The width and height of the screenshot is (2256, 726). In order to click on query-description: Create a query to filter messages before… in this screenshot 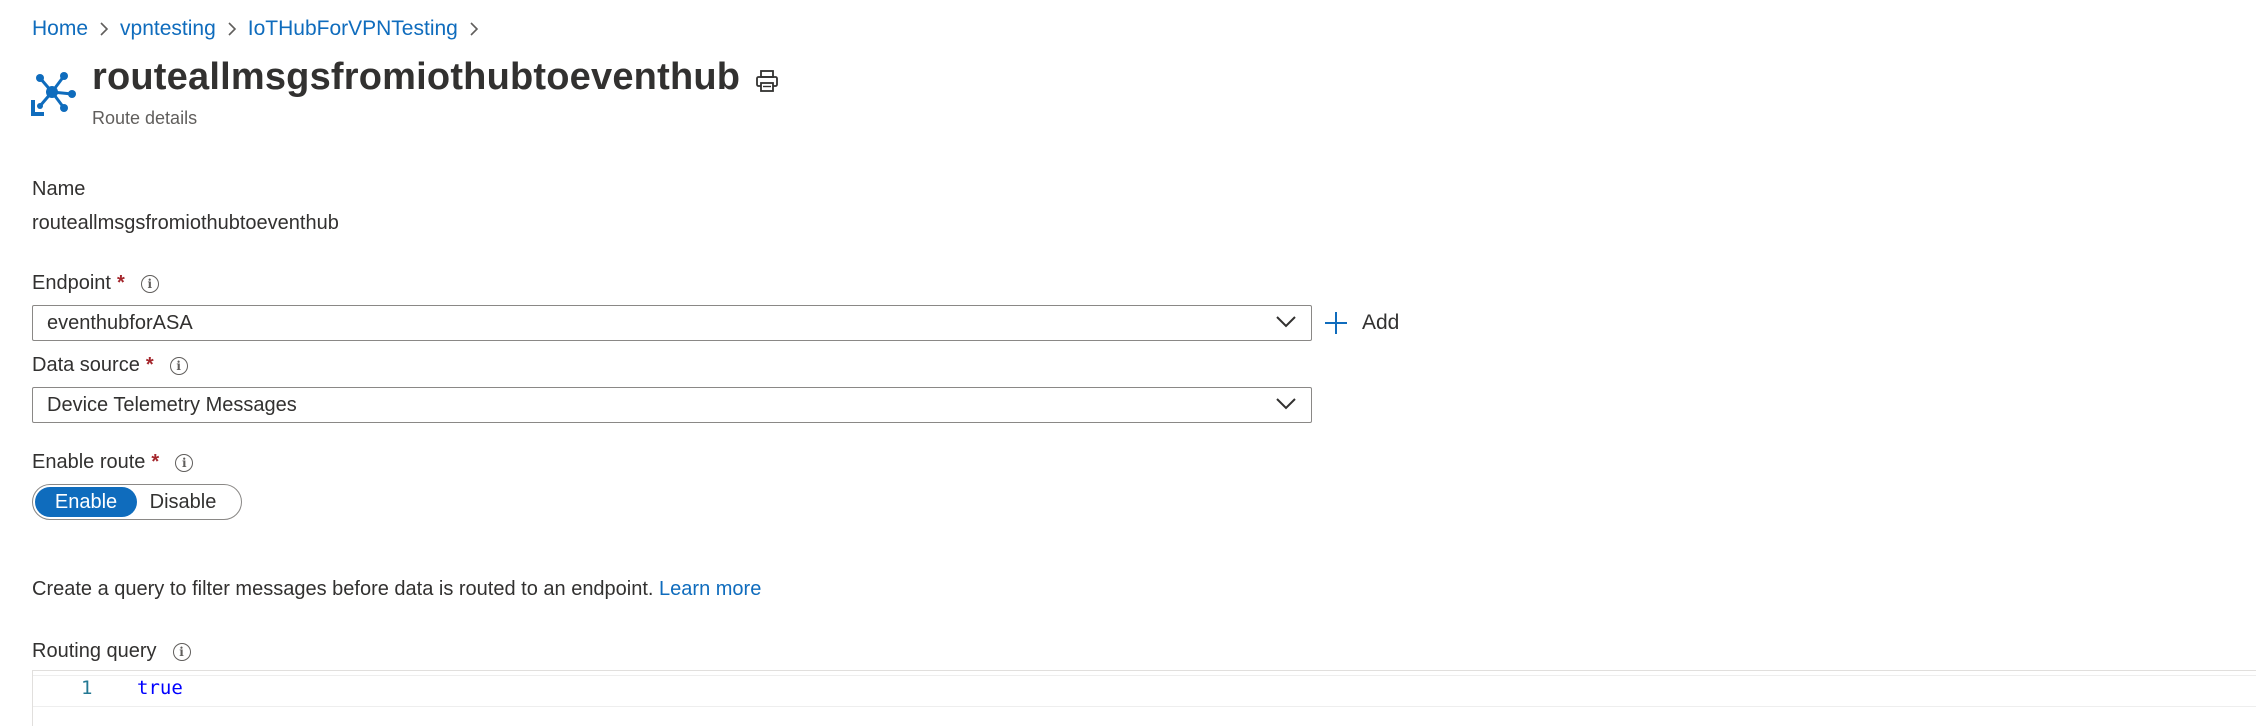, I will do `click(396, 589)`.